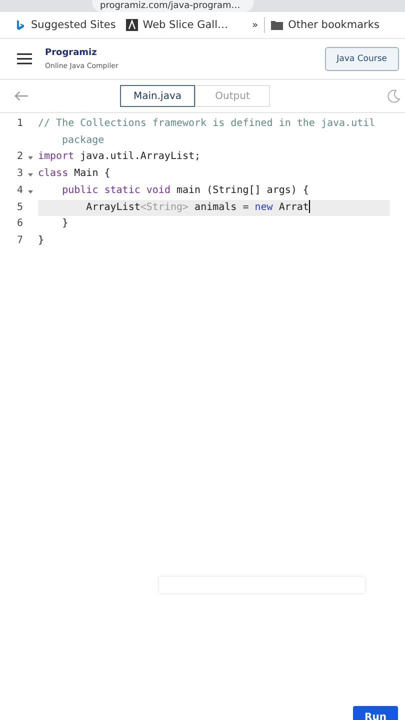  What do you see at coordinates (20, 25) in the screenshot?
I see `bing-icon` at bounding box center [20, 25].